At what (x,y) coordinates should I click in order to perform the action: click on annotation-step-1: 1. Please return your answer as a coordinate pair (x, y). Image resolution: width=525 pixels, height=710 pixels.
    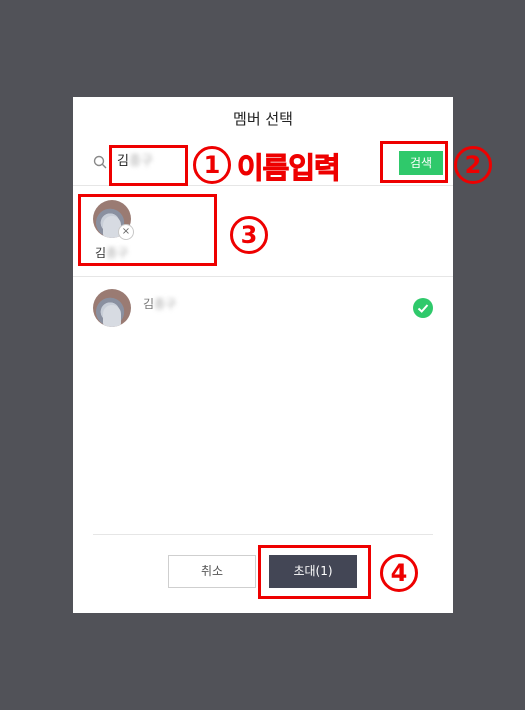
    Looking at the image, I should click on (212, 165).